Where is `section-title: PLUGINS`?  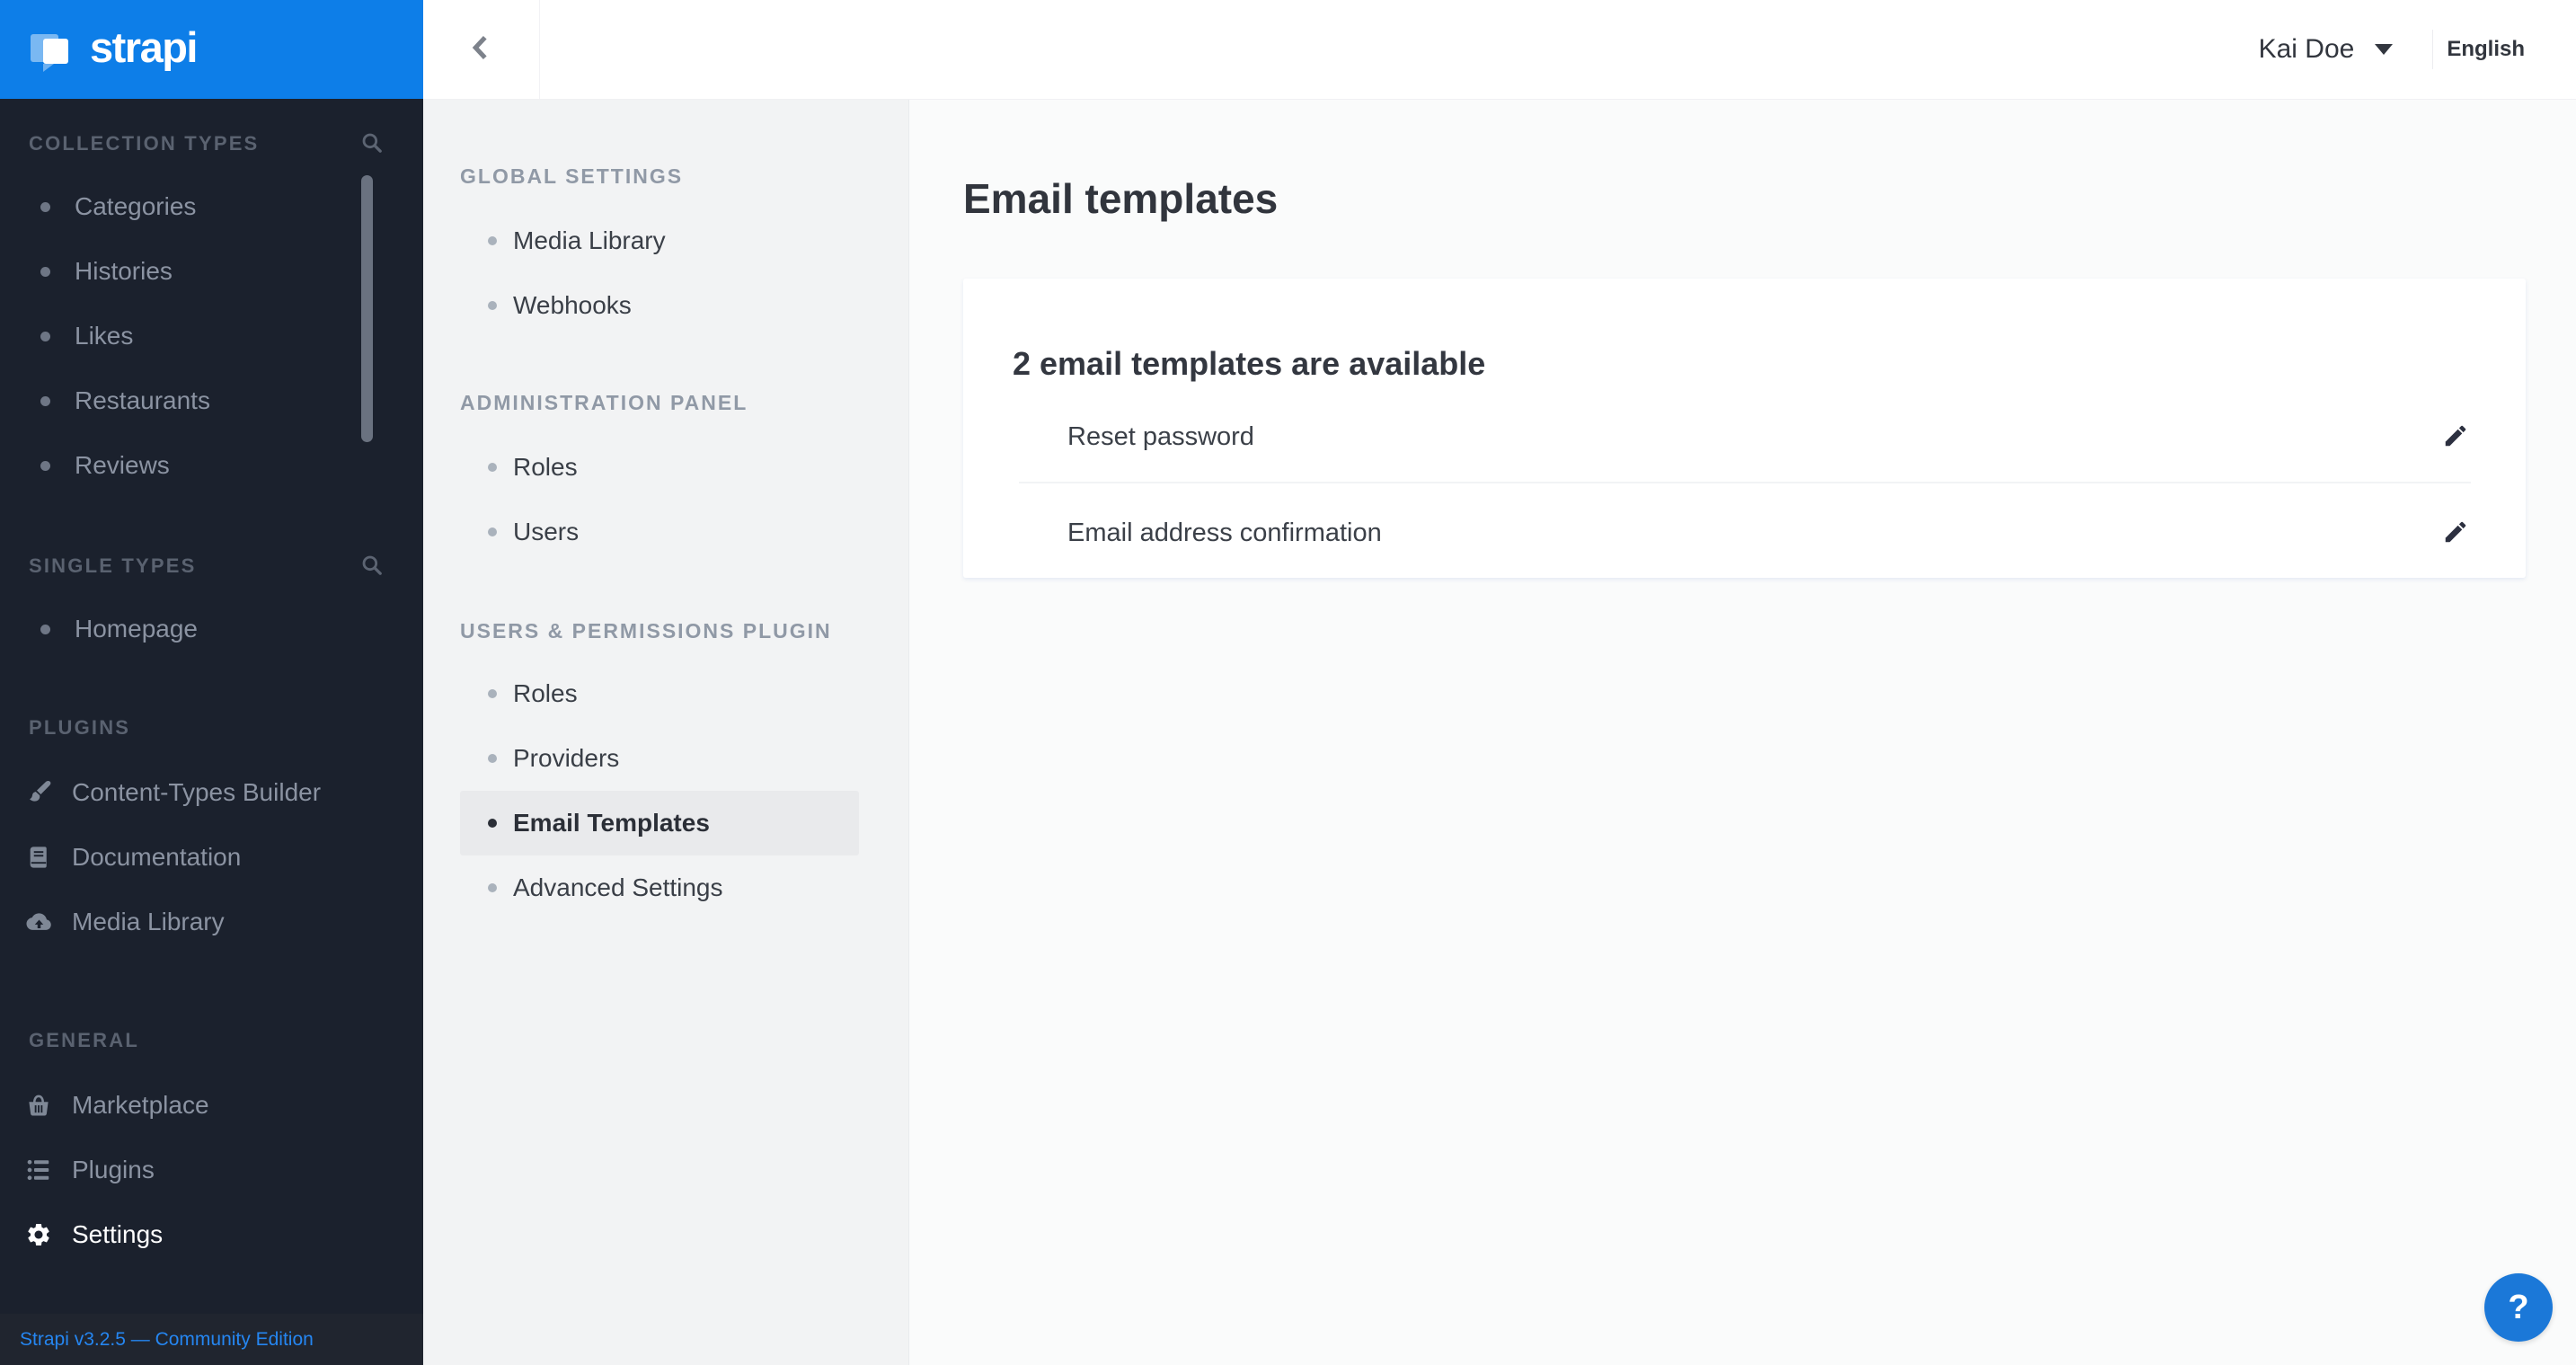 section-title: PLUGINS is located at coordinates (80, 727).